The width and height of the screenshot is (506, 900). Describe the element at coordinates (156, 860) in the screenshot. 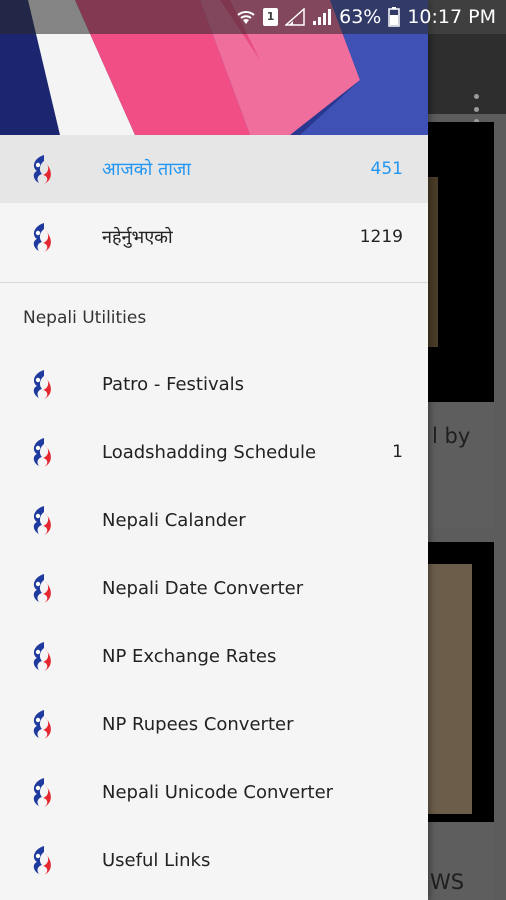

I see `menu-item-label: Useful Links` at that location.